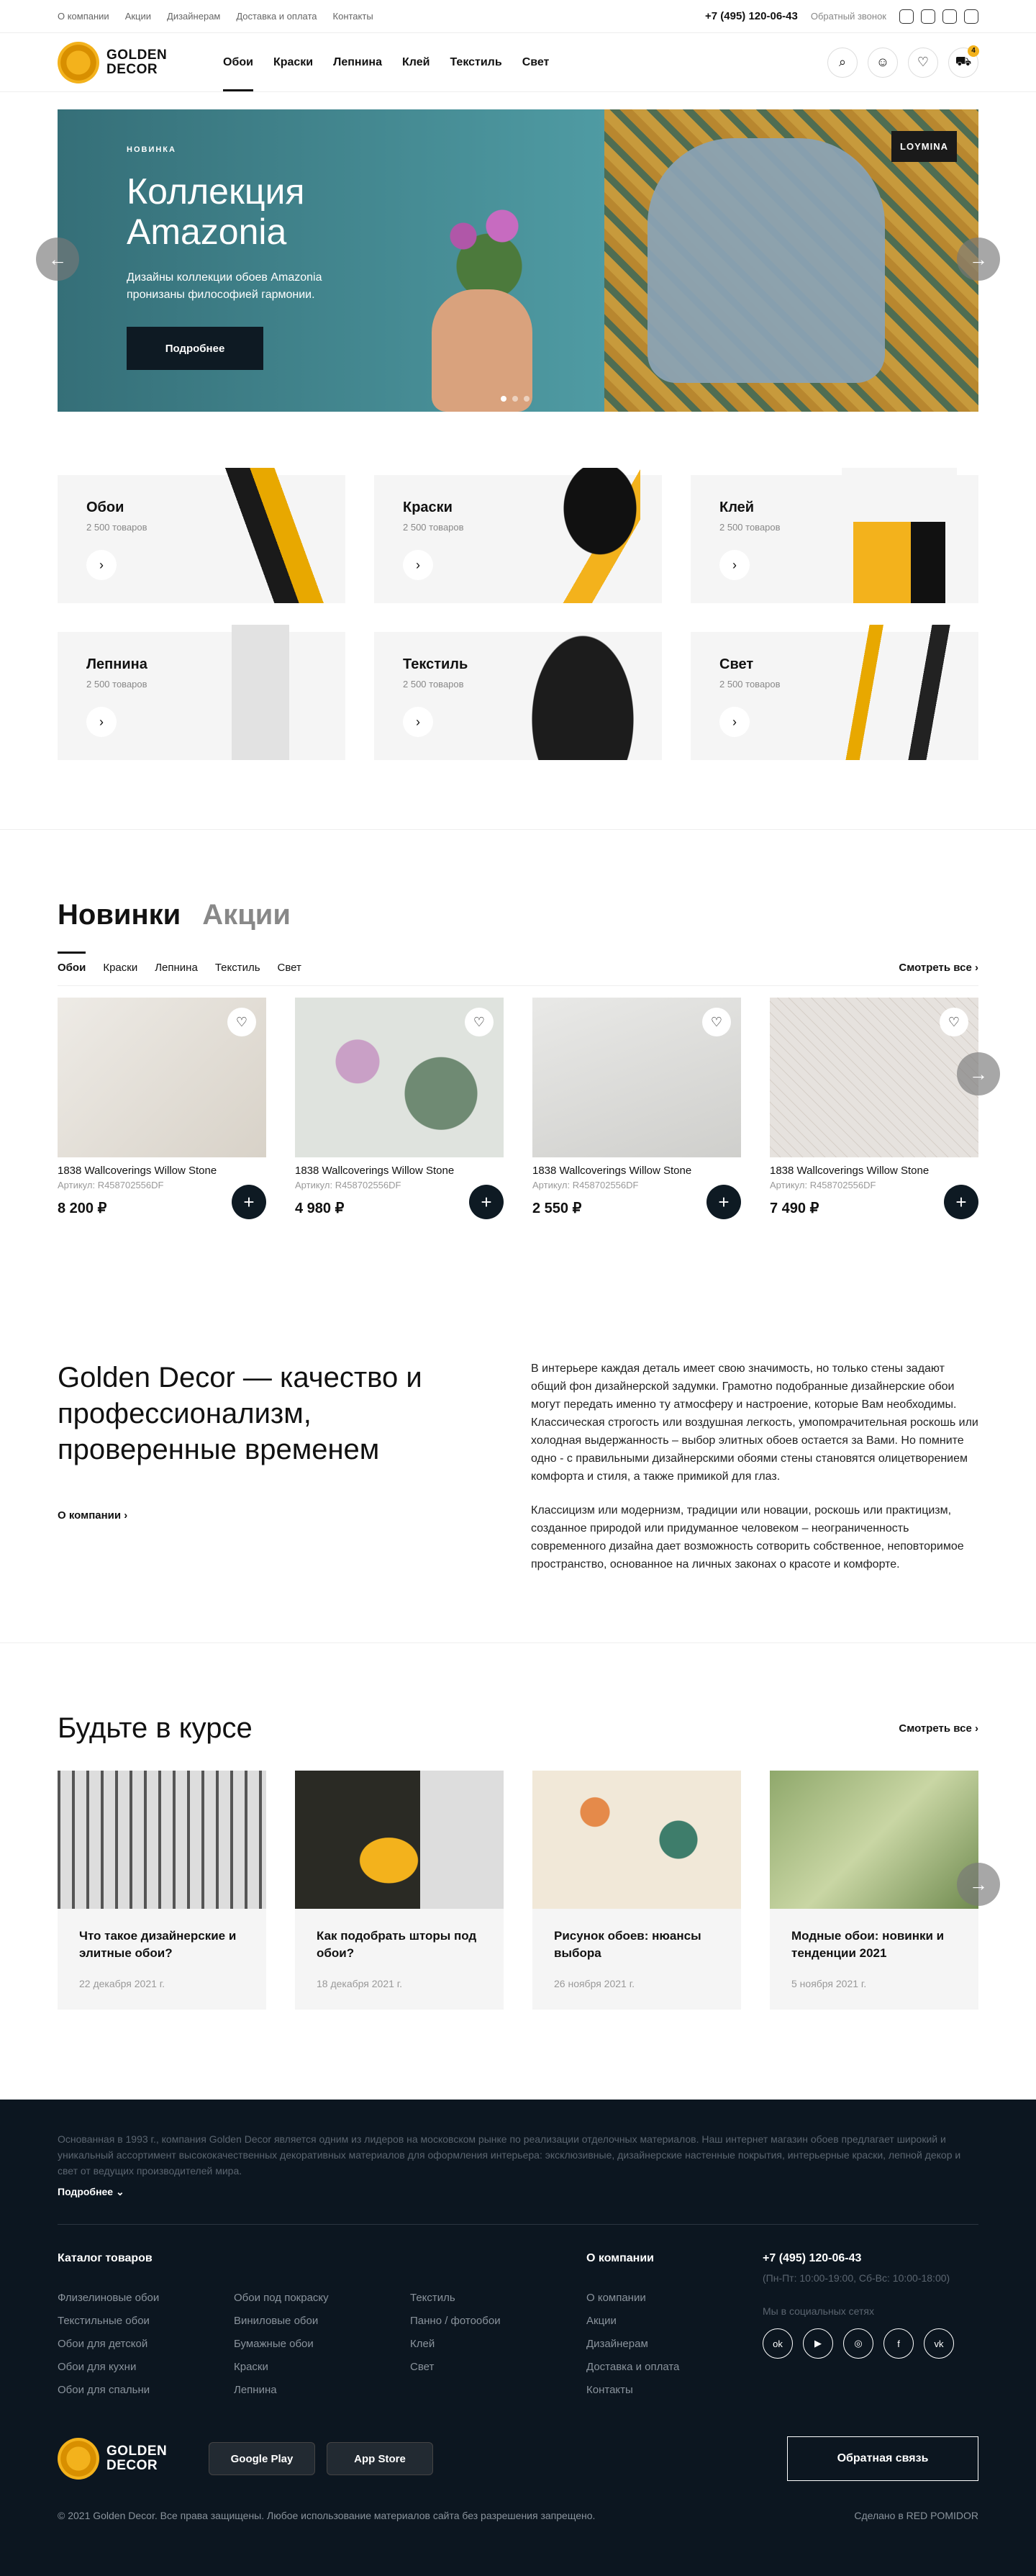  What do you see at coordinates (834, 692) in the screenshot?
I see `category-card: Свет 2 500 товаров ›` at bounding box center [834, 692].